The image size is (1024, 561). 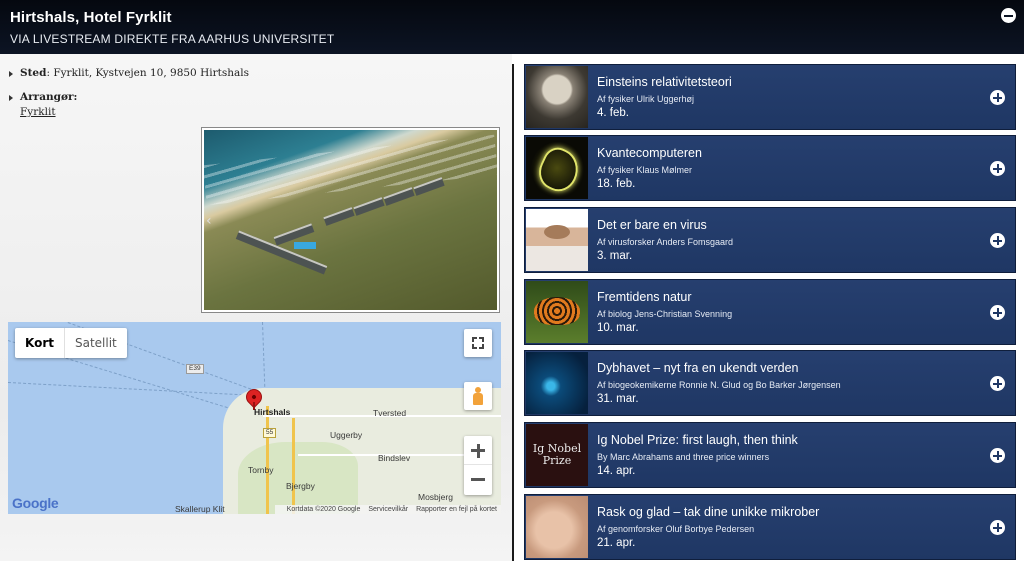 What do you see at coordinates (128, 105) in the screenshot?
I see `venue-organizer-row: Arrangør: Fyrklit` at bounding box center [128, 105].